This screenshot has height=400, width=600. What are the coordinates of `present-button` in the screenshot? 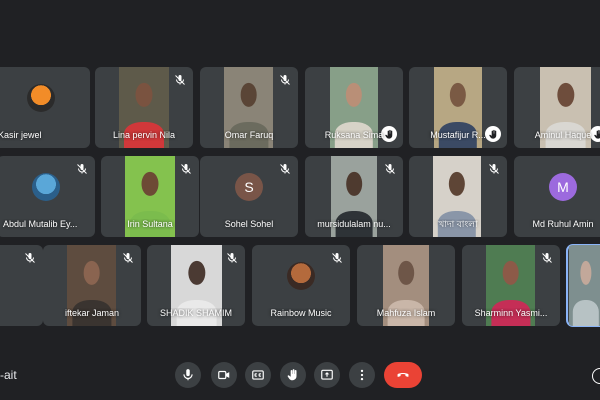 It's located at (327, 375).